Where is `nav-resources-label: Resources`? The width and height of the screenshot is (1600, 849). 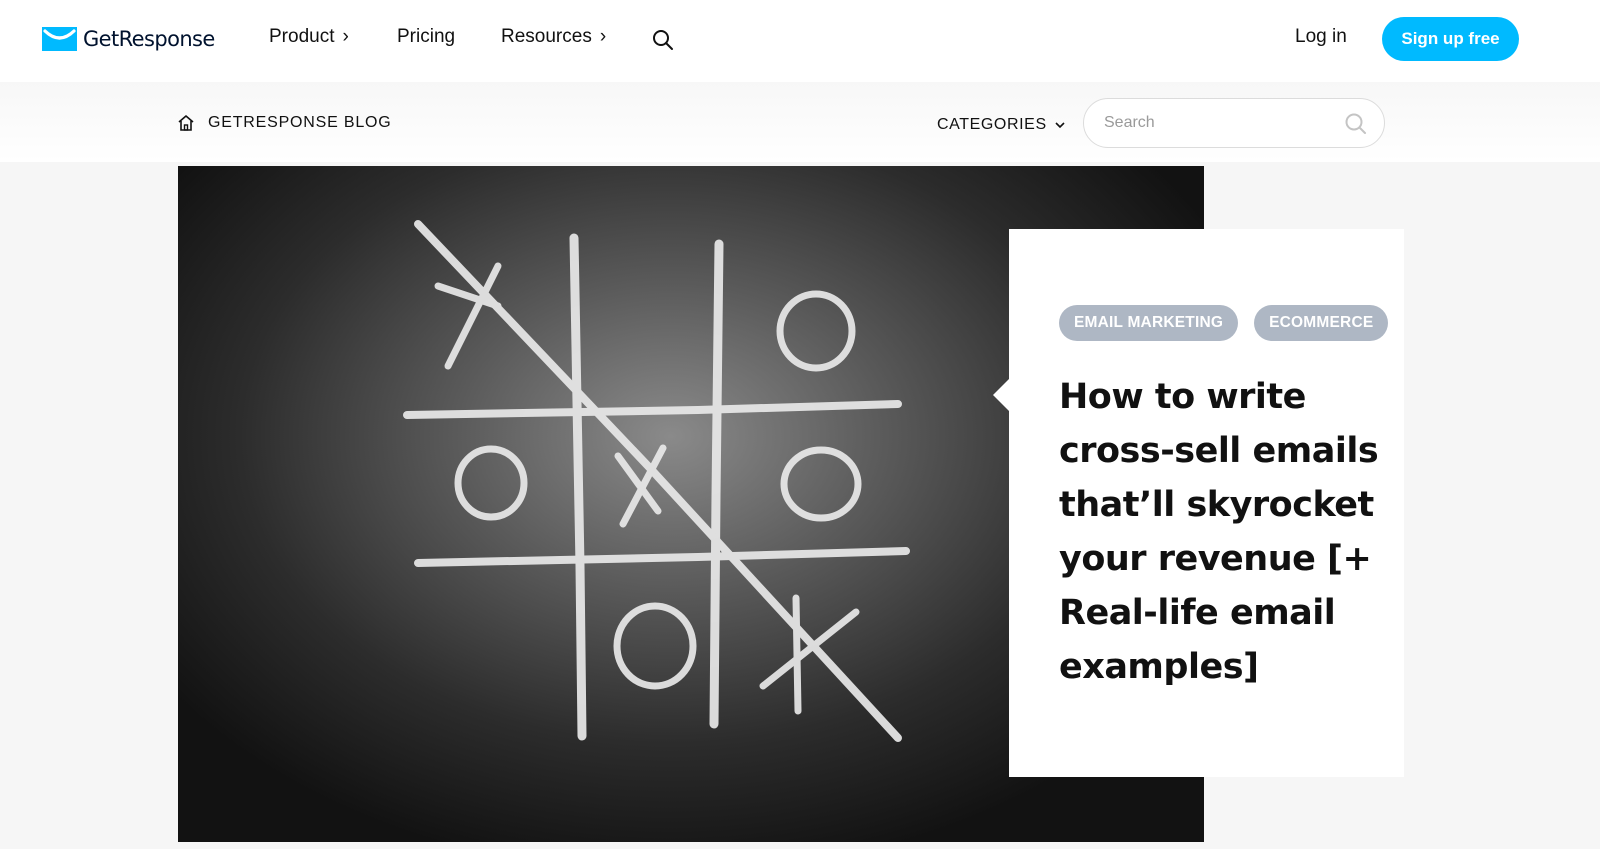
nav-resources-label: Resources is located at coordinates (546, 36).